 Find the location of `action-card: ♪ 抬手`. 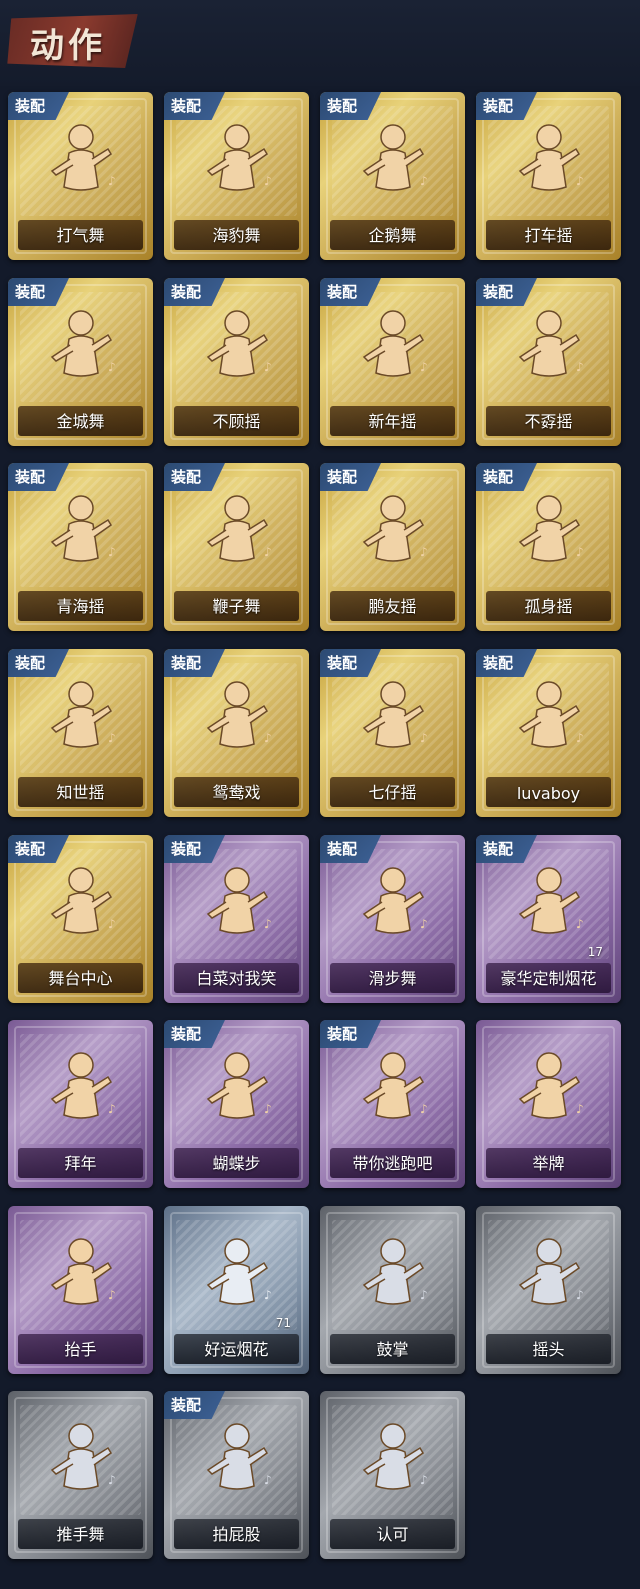

action-card: ♪ 抬手 is located at coordinates (80, 1290).